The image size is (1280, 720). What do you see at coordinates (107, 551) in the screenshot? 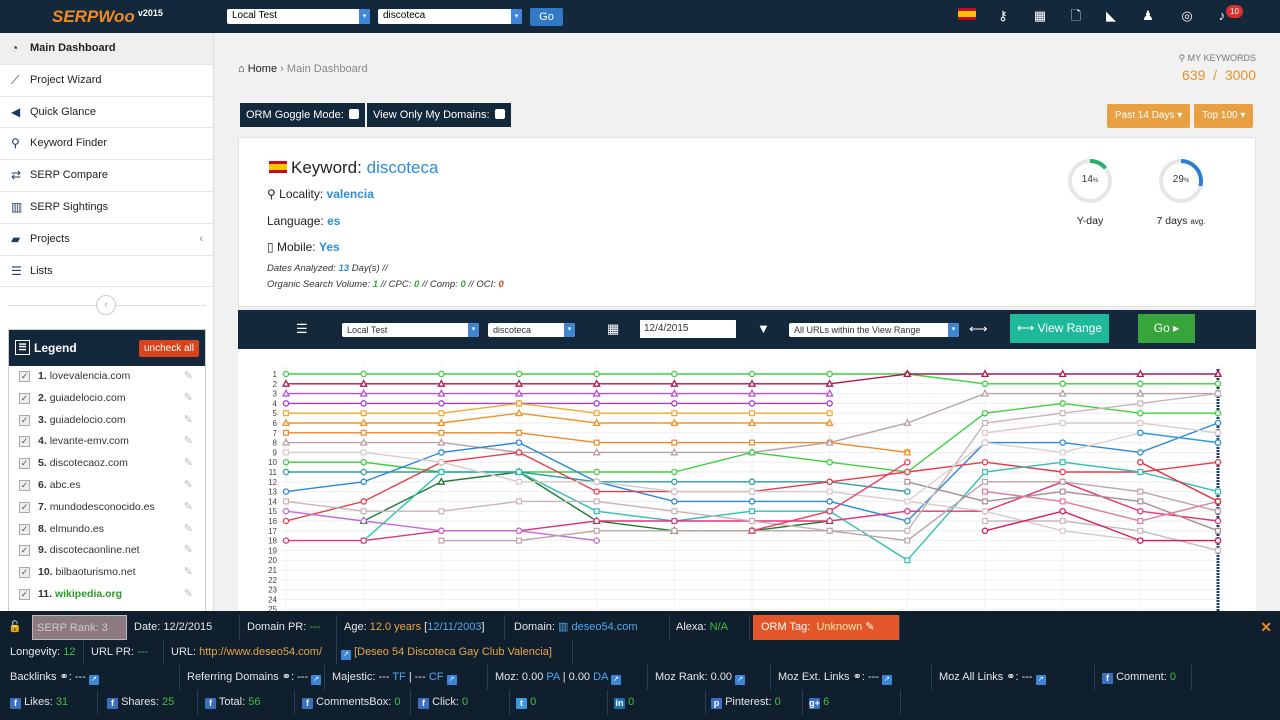
I see `legend-item: ✓ 9. discotecaonline.net ✎` at bounding box center [107, 551].